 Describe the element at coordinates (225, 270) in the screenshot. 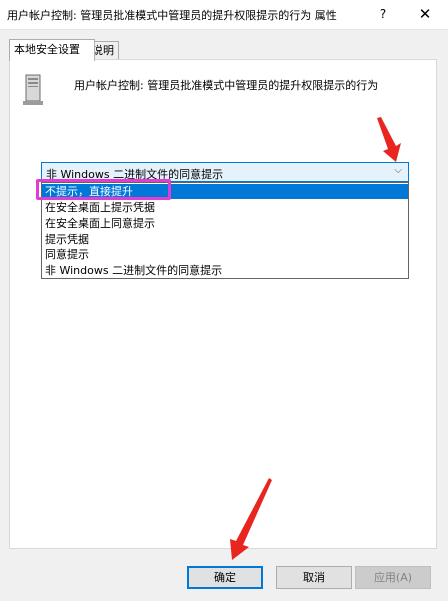

I see `dropdown-option: 非 Windows 二进制文件的同意提示` at that location.